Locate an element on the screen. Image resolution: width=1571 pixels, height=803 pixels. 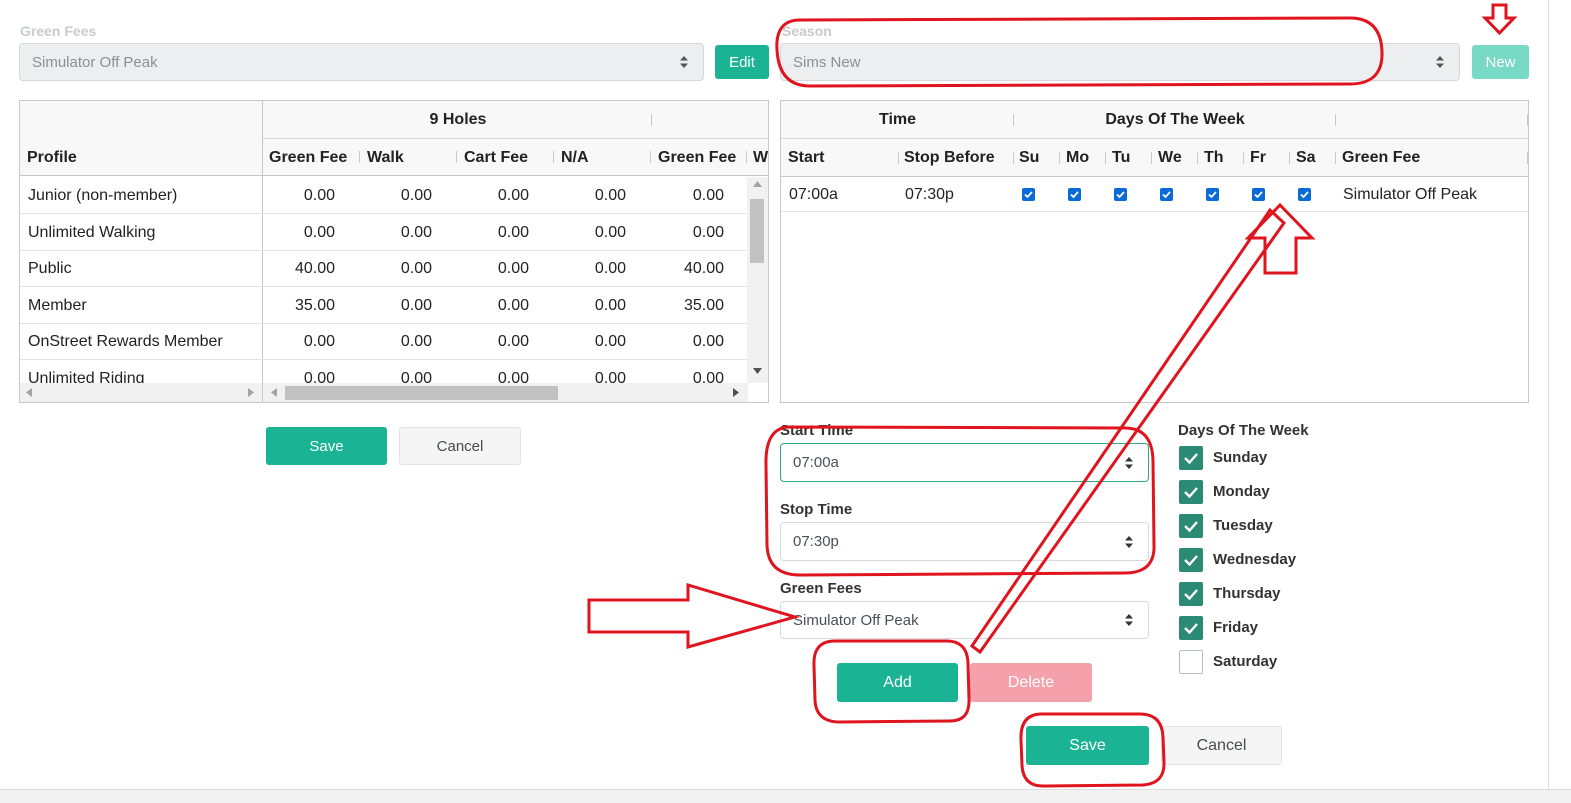
vertical-scrollbar is located at coordinates (757, 280).